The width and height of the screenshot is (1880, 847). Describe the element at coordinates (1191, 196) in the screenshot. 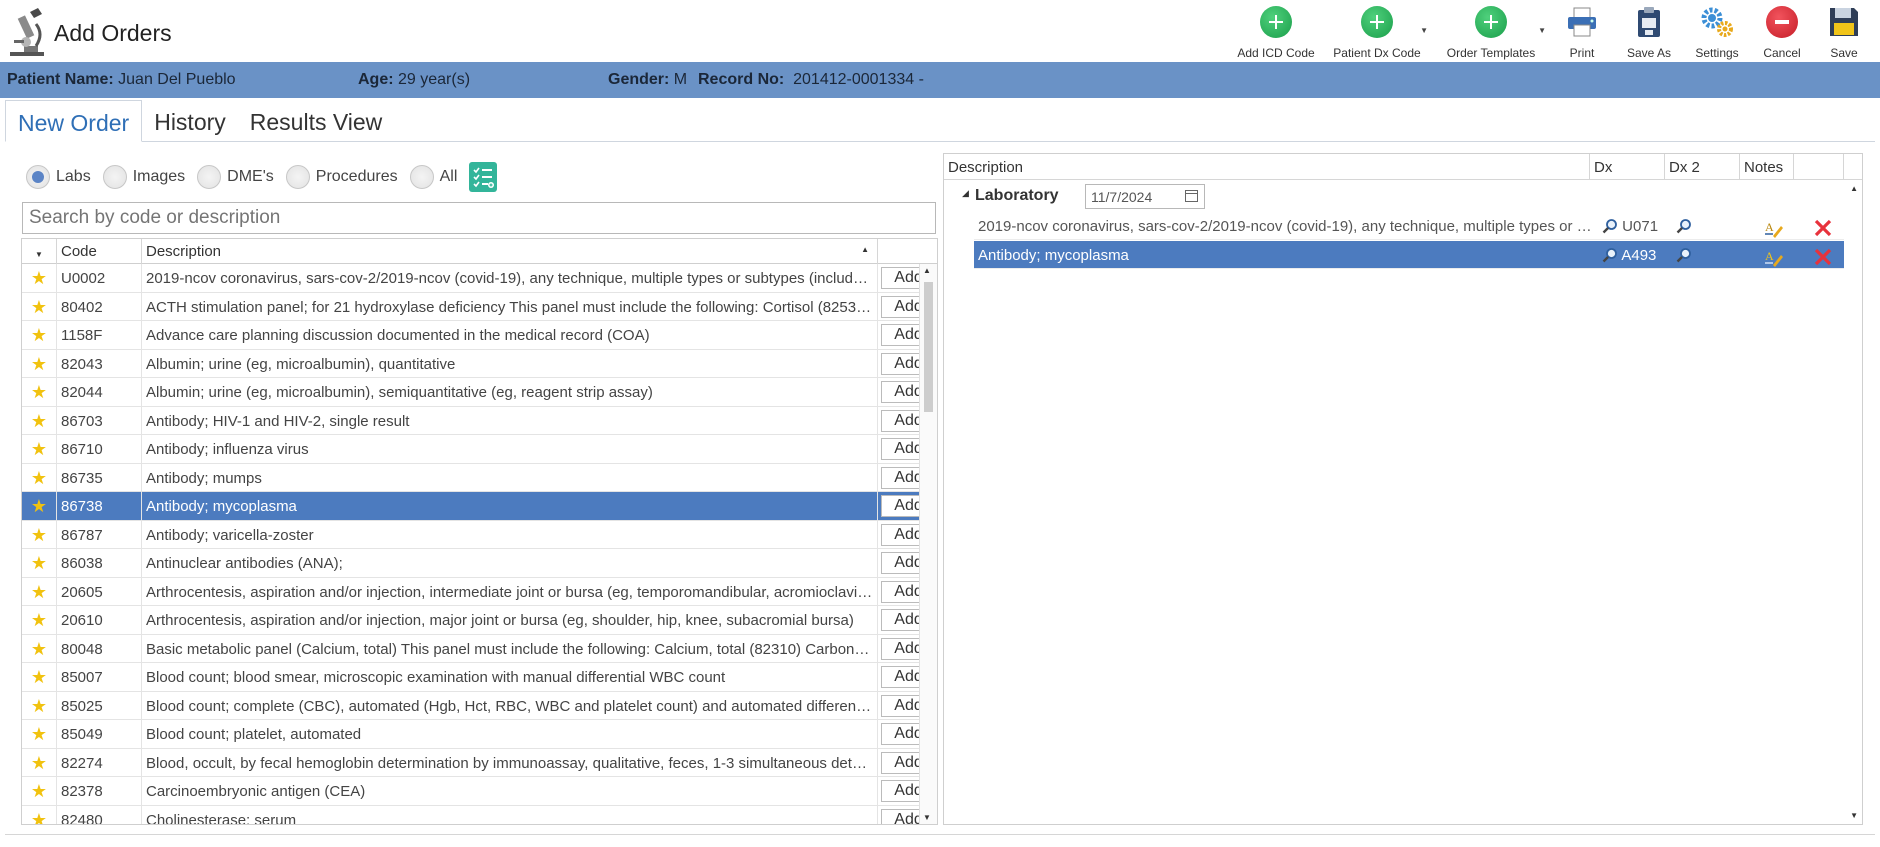

I see `calendar-icon` at that location.